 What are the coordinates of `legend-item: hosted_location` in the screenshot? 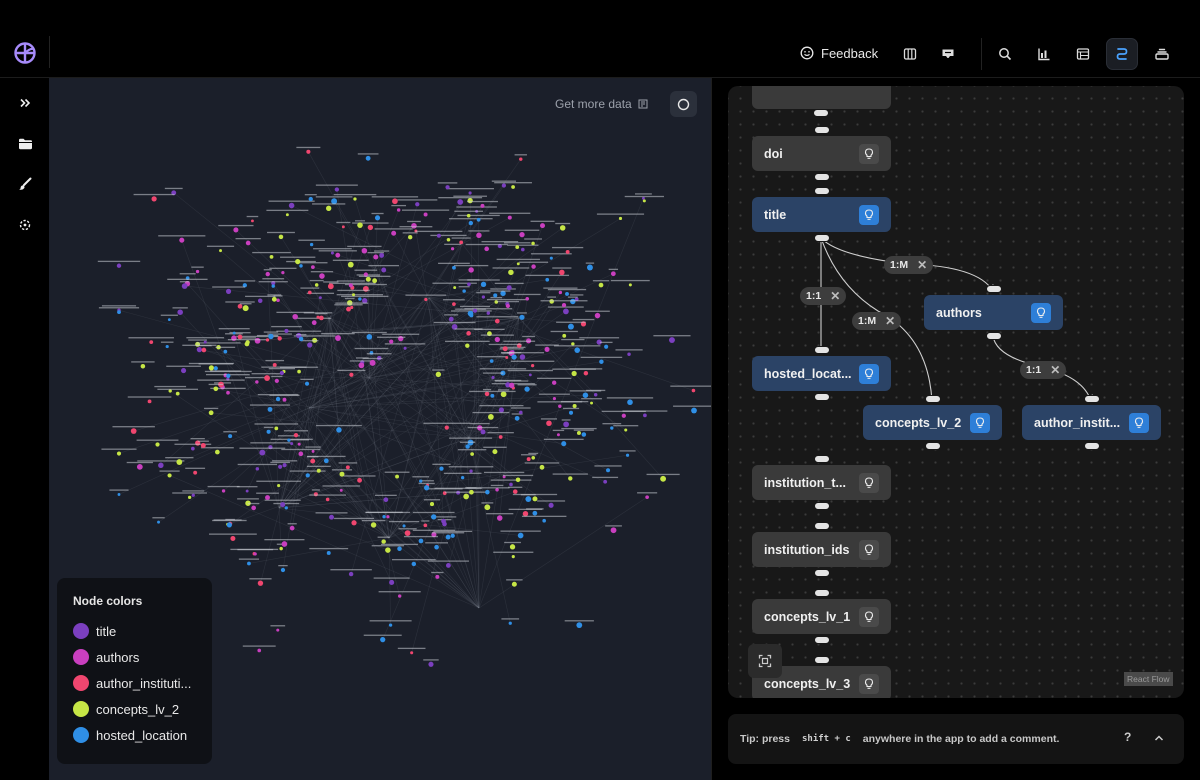 It's located at (134, 735).